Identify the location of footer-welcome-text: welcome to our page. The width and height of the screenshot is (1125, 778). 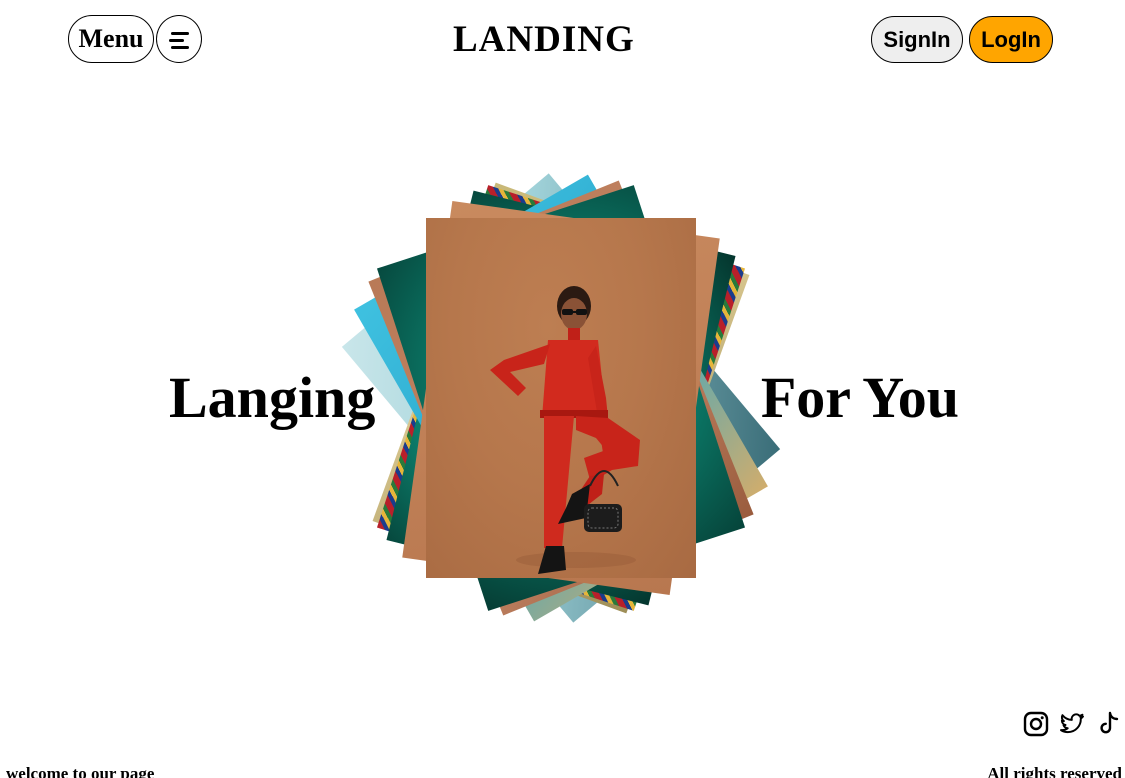
(80, 771).